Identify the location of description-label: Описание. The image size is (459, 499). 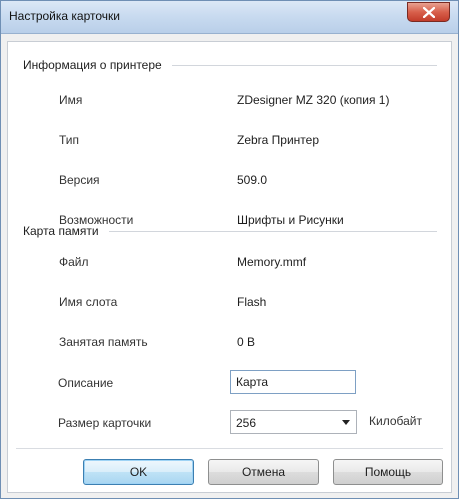
(86, 383).